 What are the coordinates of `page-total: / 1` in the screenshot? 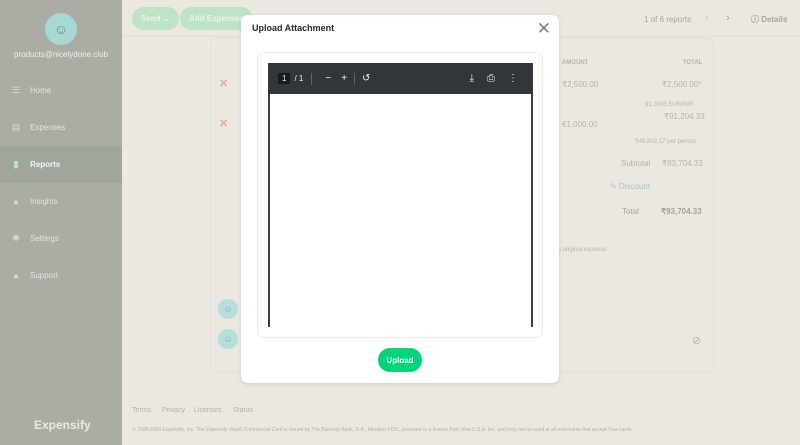 It's located at (299, 78).